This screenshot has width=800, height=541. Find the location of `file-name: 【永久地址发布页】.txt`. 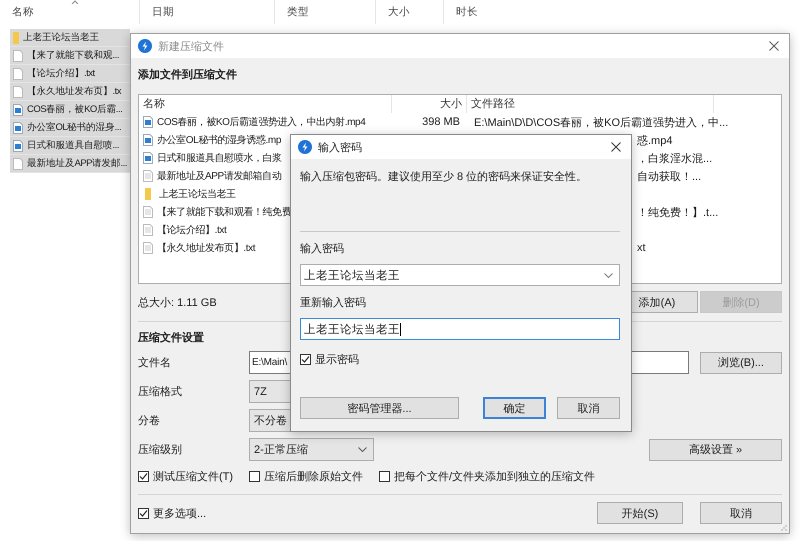

file-name: 【永久地址发布页】.txt is located at coordinates (206, 248).